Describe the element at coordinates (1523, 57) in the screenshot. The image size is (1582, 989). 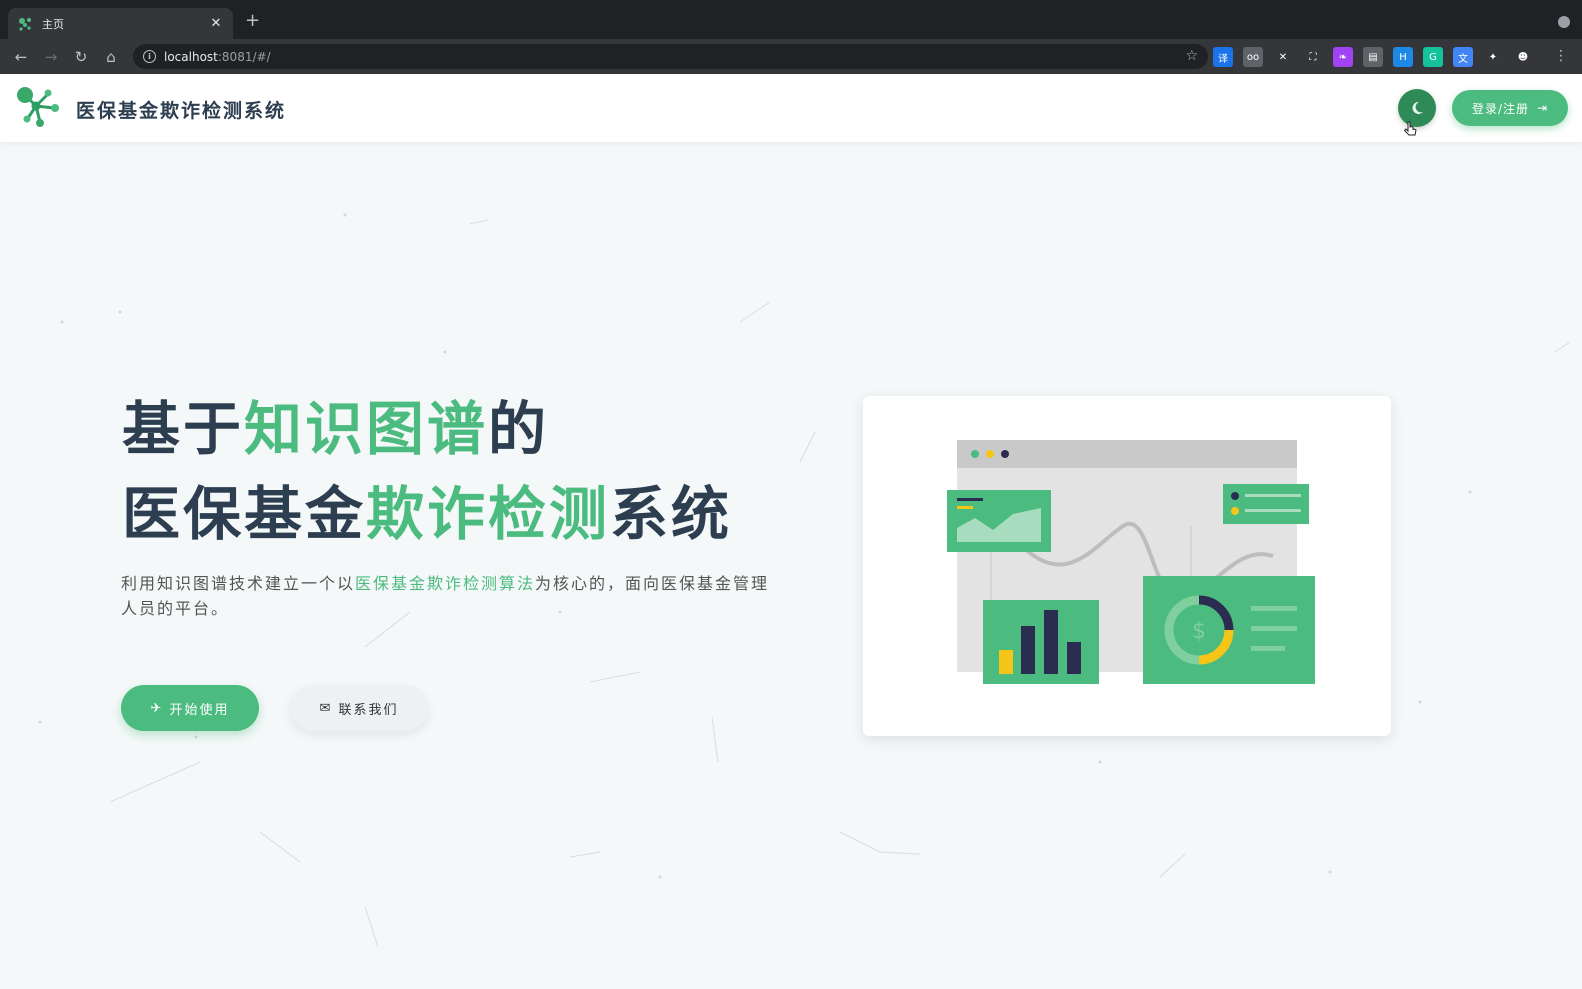
I see `profile-ext-icon: ☻` at that location.